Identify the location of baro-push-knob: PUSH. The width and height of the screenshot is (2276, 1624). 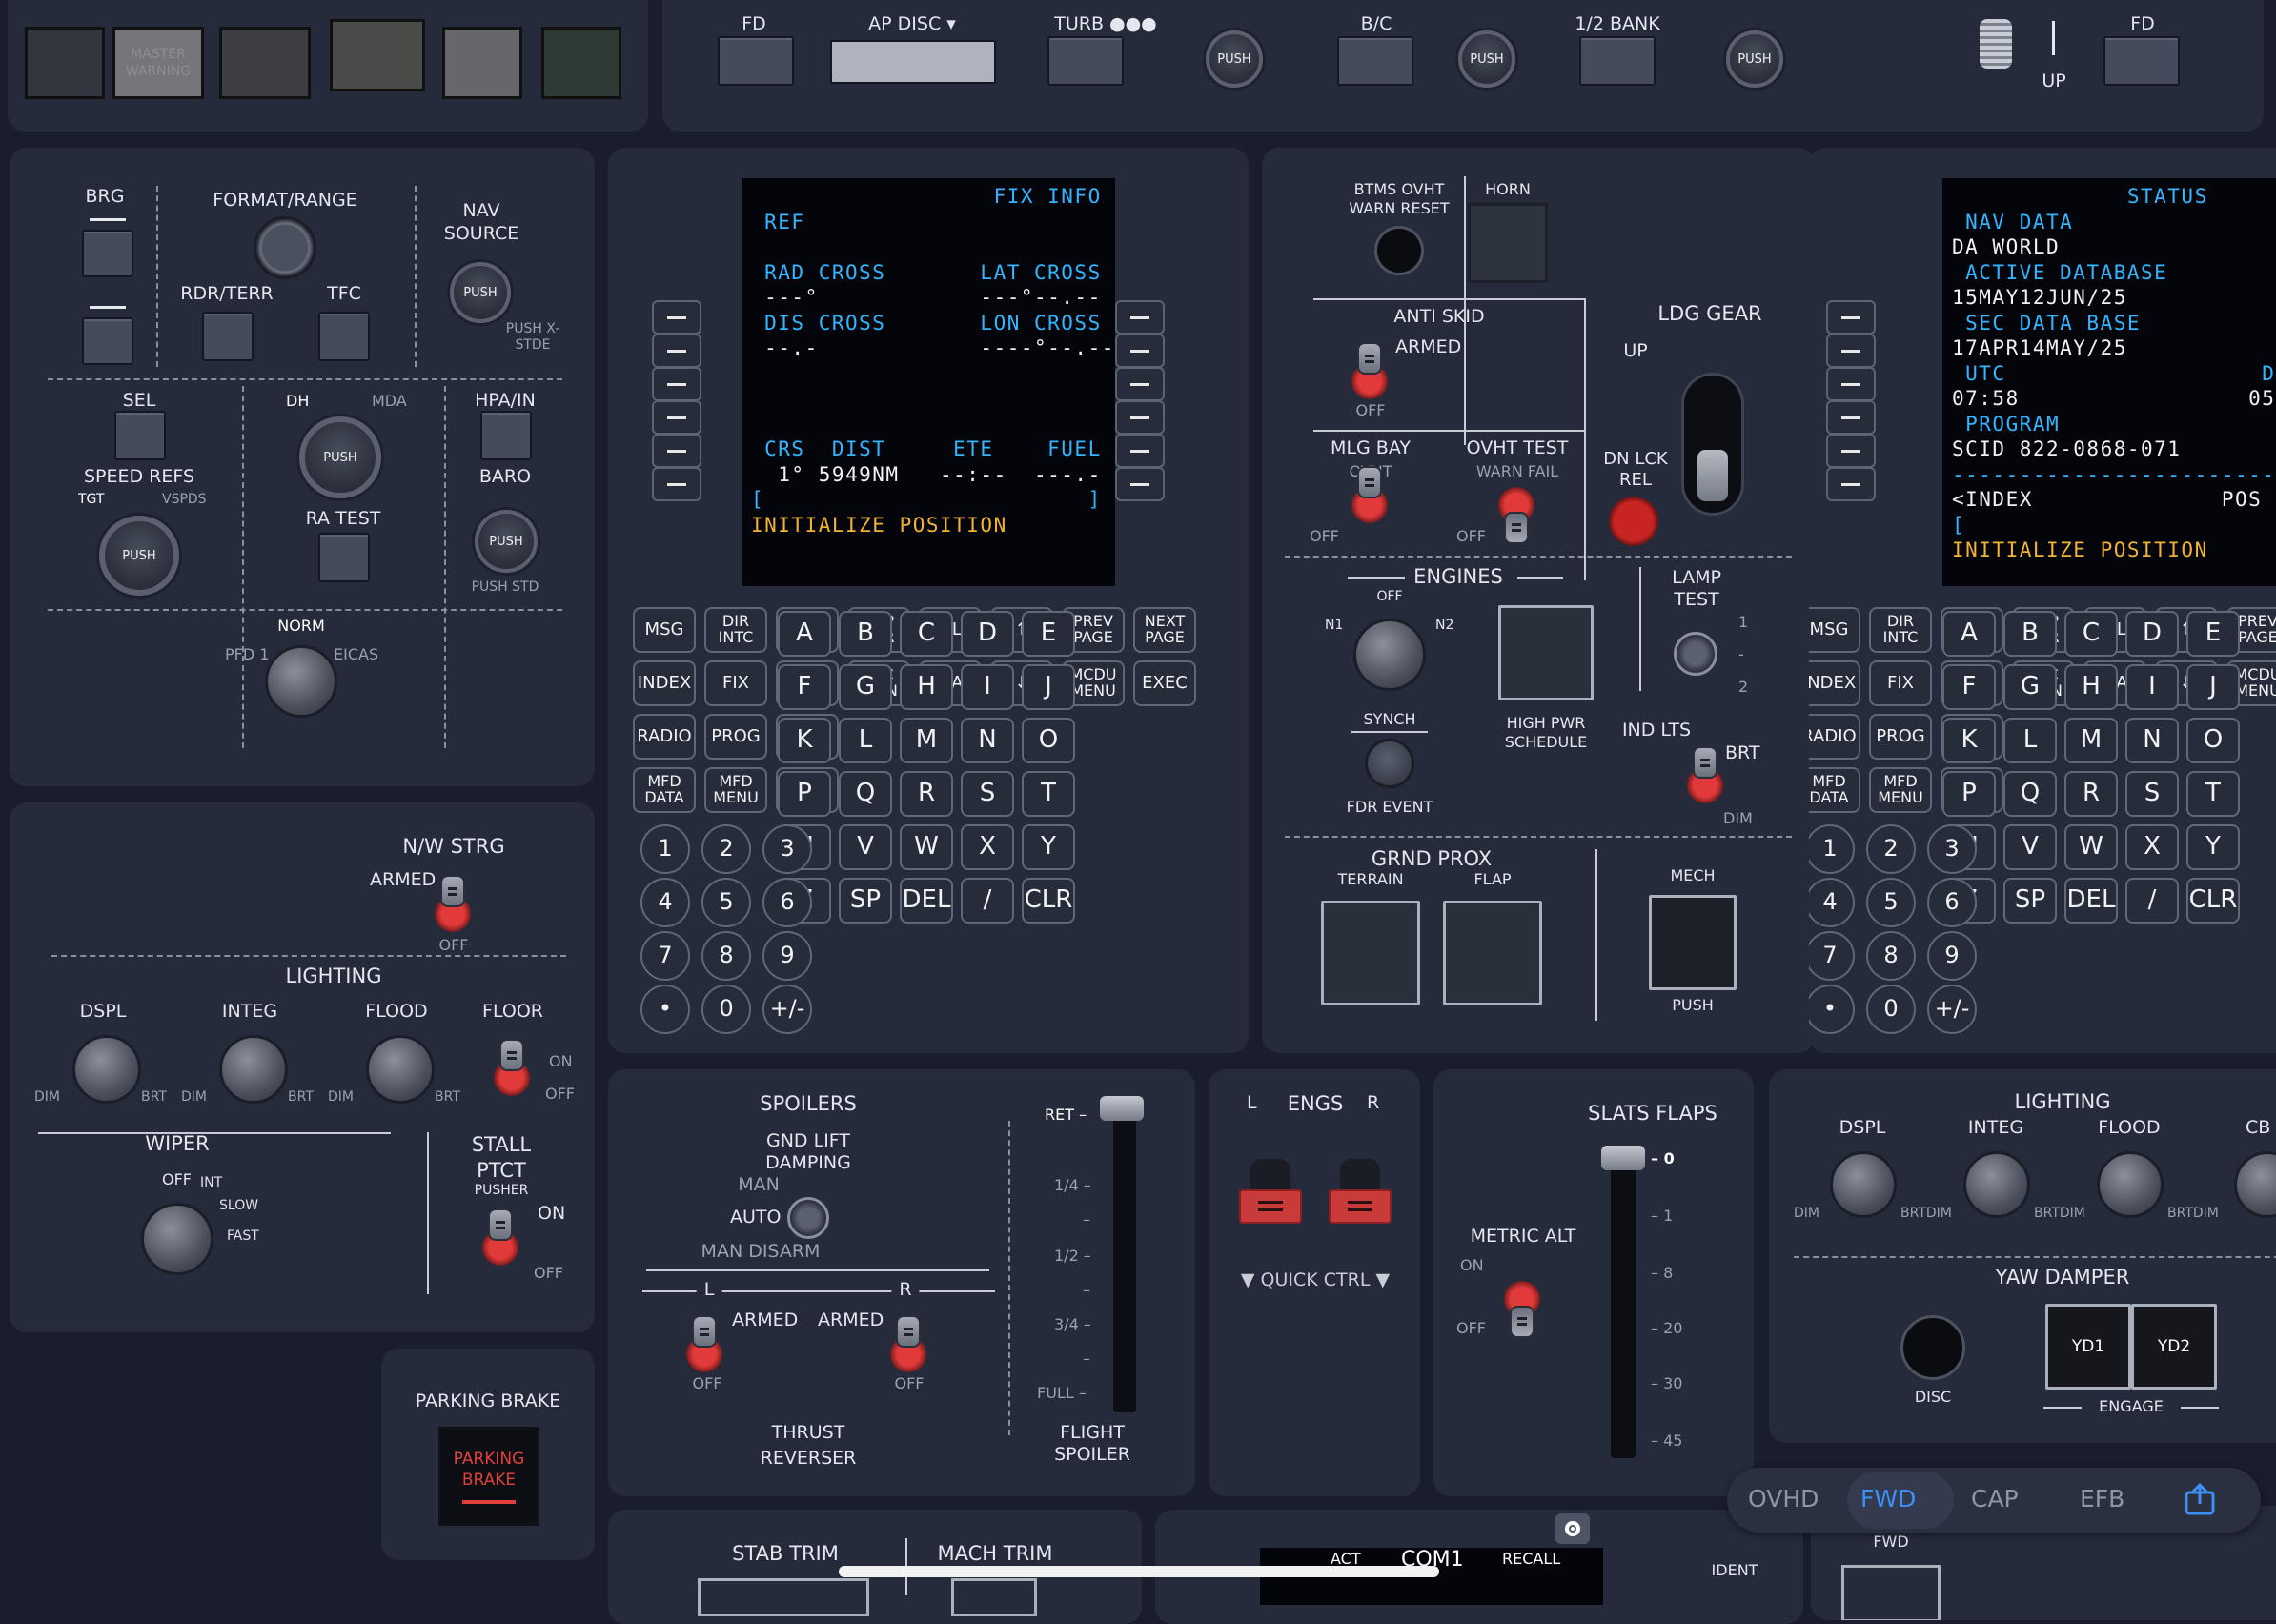
(507, 541).